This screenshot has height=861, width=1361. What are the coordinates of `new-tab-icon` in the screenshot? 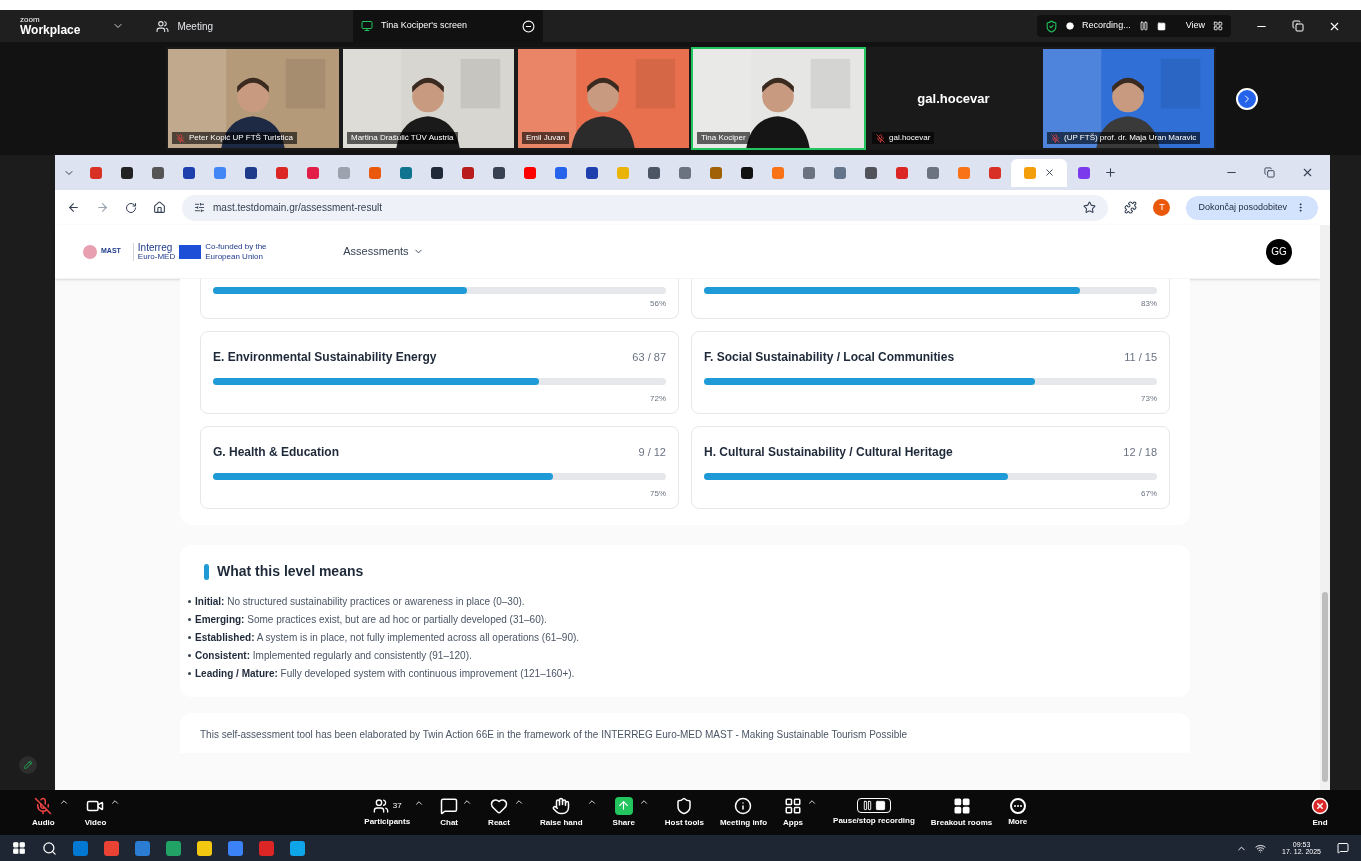 It's located at (1110, 172).